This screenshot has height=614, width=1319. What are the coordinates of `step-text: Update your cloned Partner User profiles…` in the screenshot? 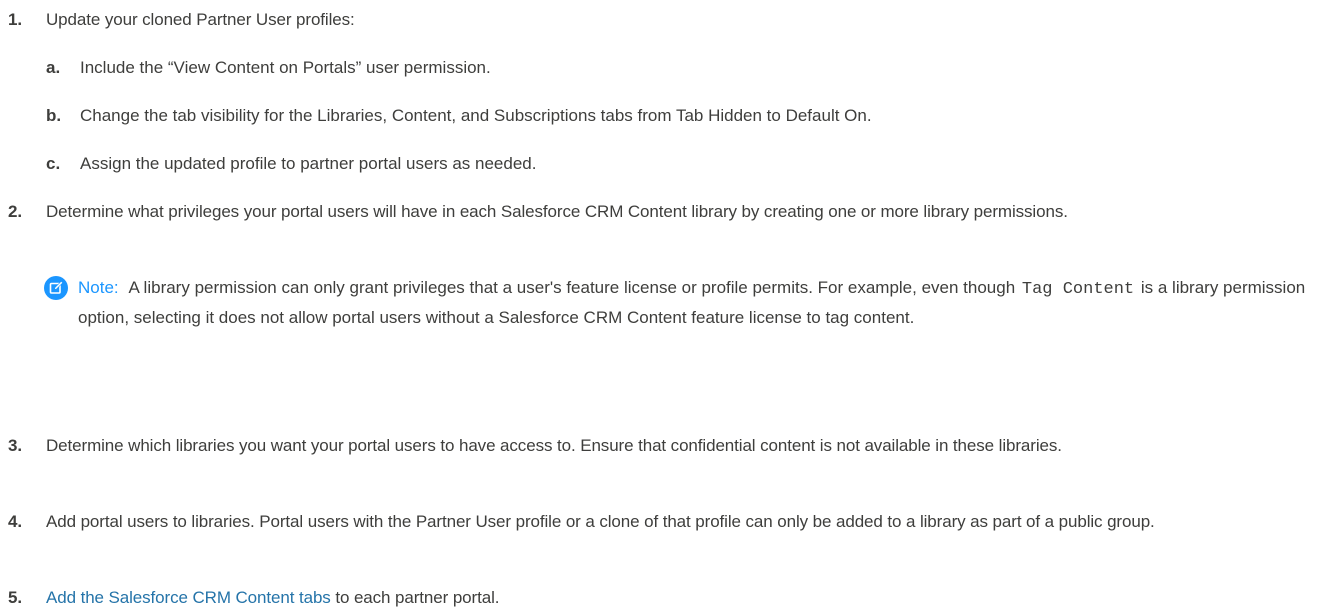 It's located at (200, 19).